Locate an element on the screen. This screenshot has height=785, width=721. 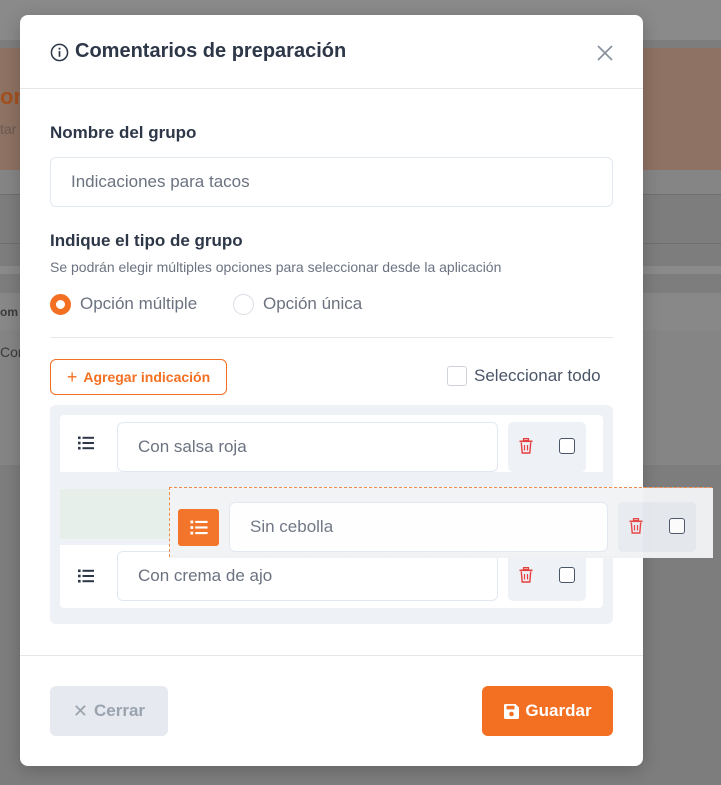
select-all-label: Seleccionar todo is located at coordinates (537, 375).